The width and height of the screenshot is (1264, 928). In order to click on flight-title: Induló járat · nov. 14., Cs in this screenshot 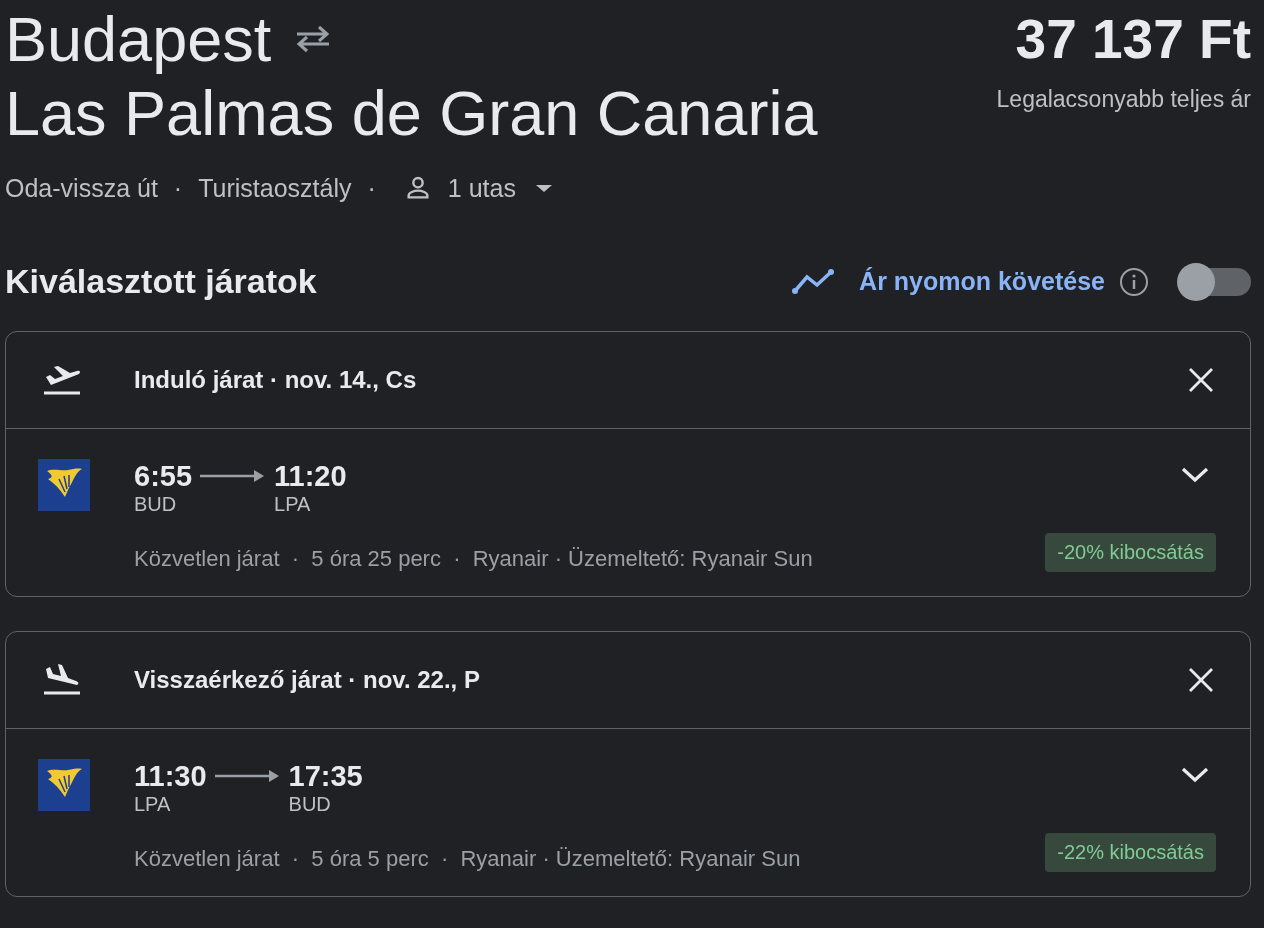, I will do `click(276, 380)`.